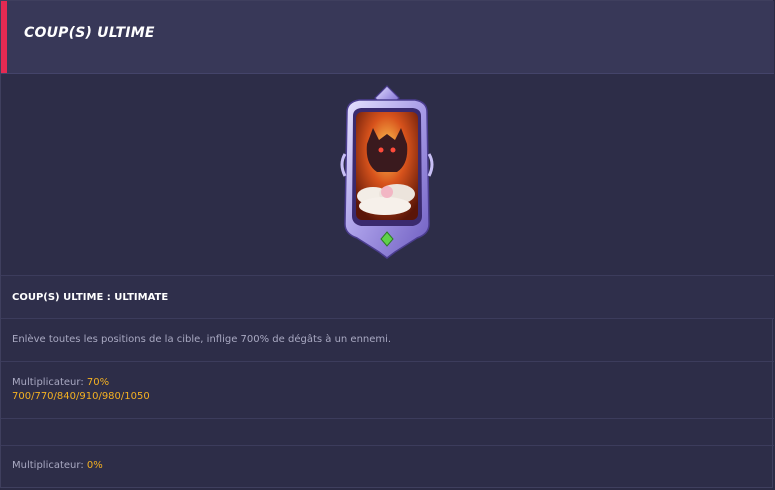 This screenshot has width=775, height=490. Describe the element at coordinates (81, 396) in the screenshot. I see `multiplier-scaling: 700/770/840/910/980/1050` at that location.